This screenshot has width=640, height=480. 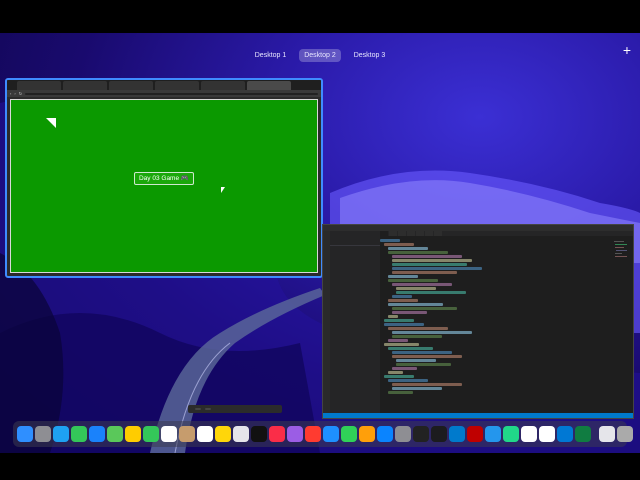 What do you see at coordinates (565, 434) in the screenshot?
I see `outlook-icon` at bounding box center [565, 434].